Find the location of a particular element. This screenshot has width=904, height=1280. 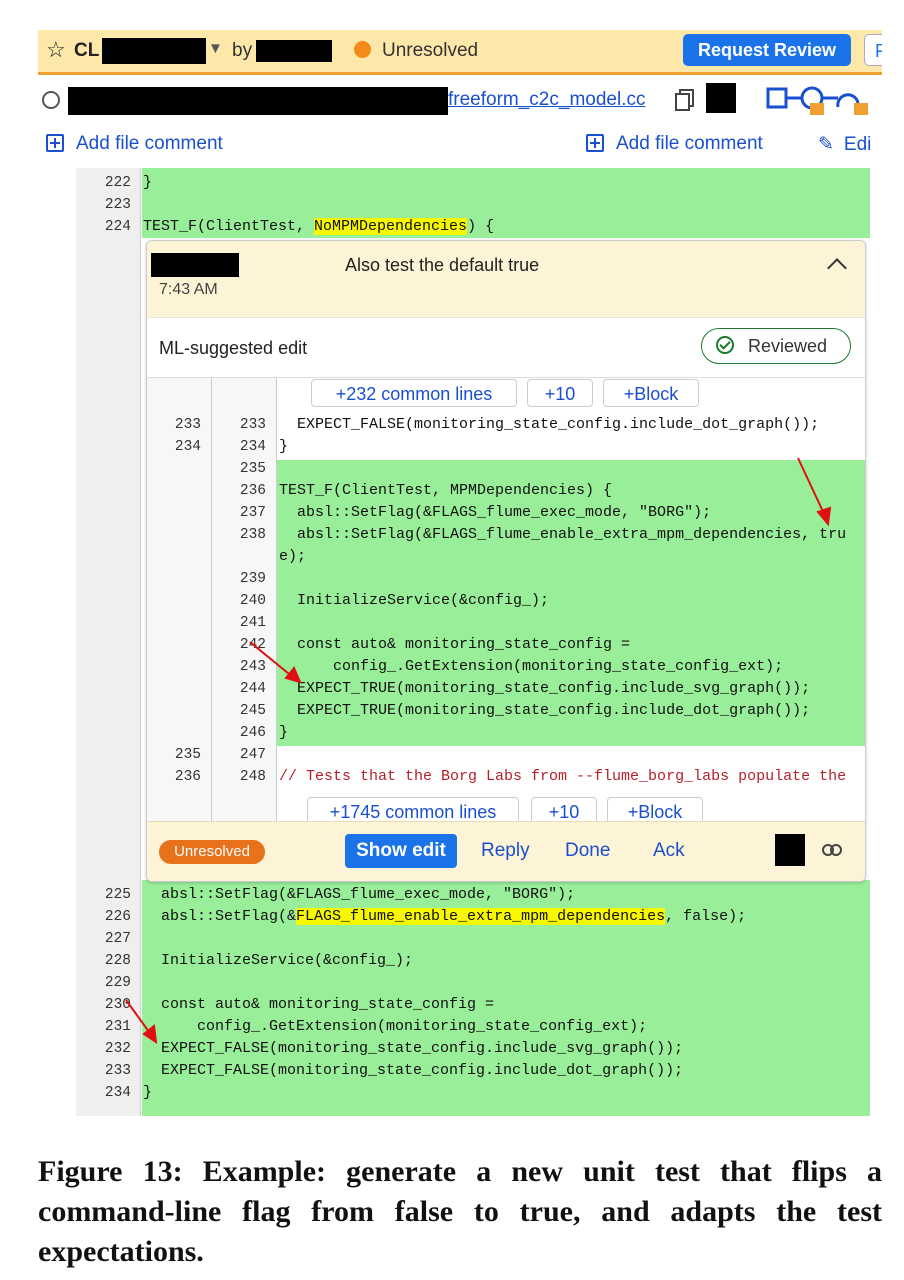

new-line-number: 245 is located at coordinates (252, 711).